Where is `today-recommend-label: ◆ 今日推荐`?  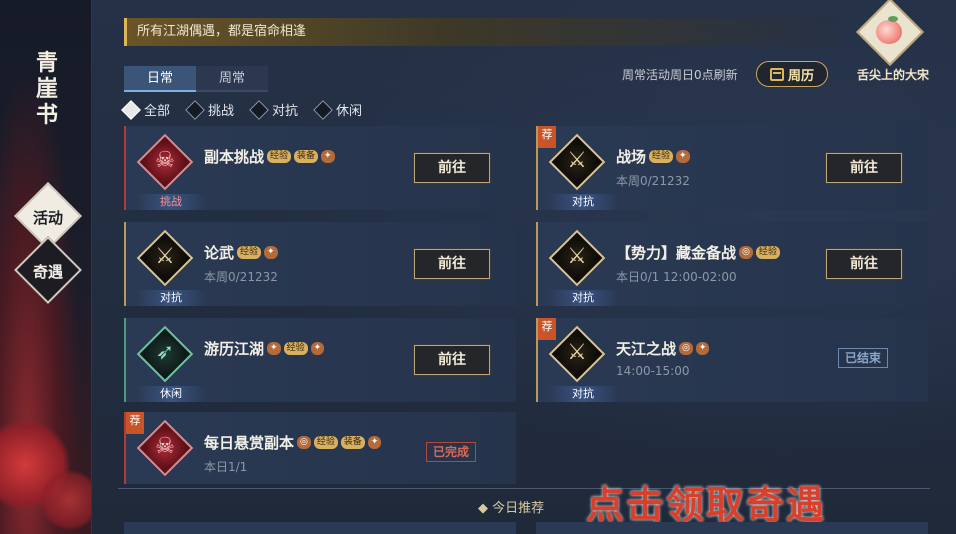
today-recommend-label: ◆ 今日推荐 is located at coordinates (511, 508).